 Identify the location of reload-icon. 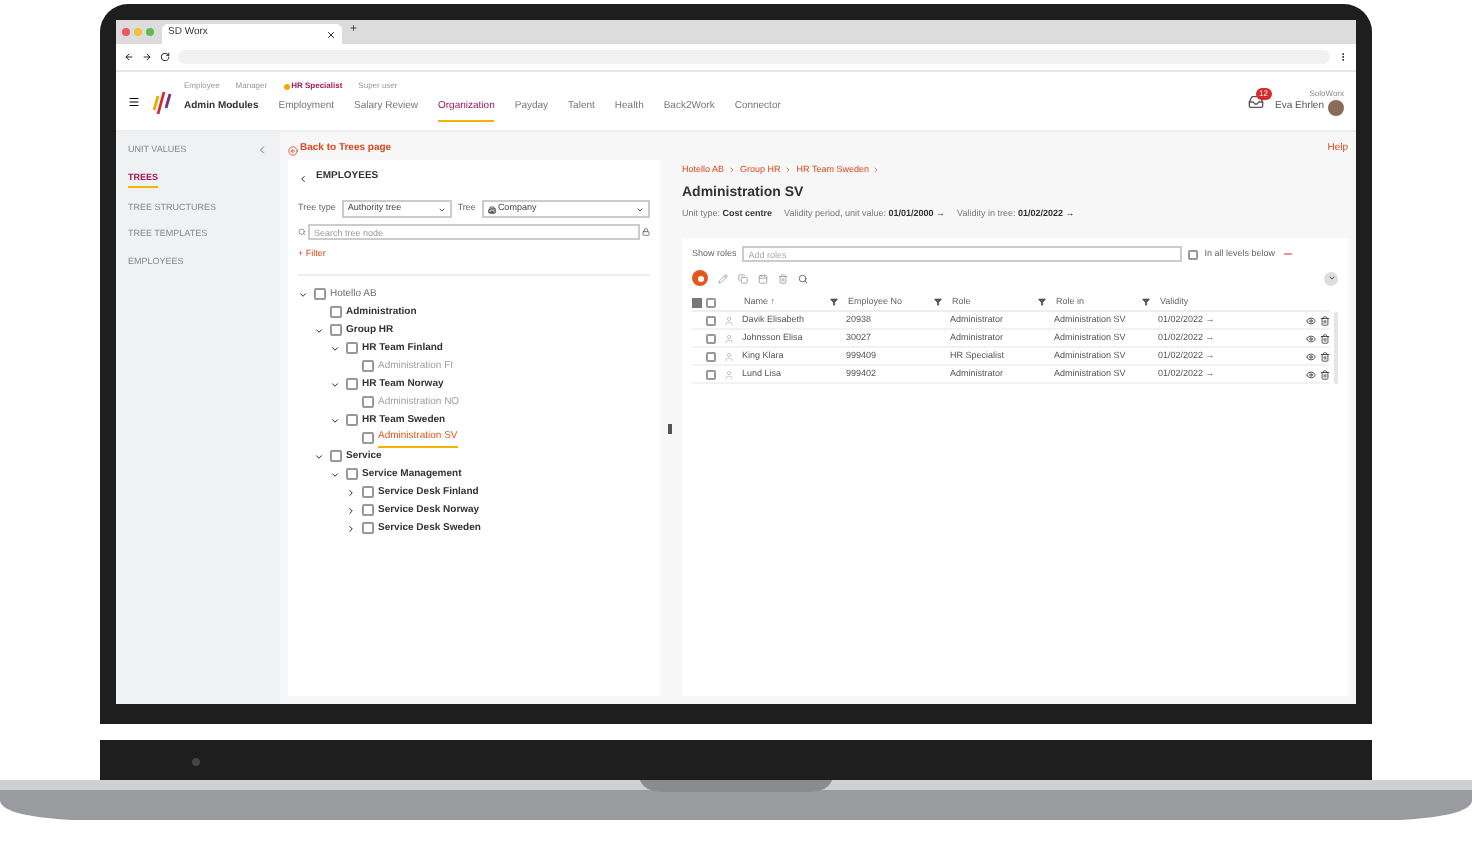
(165, 57).